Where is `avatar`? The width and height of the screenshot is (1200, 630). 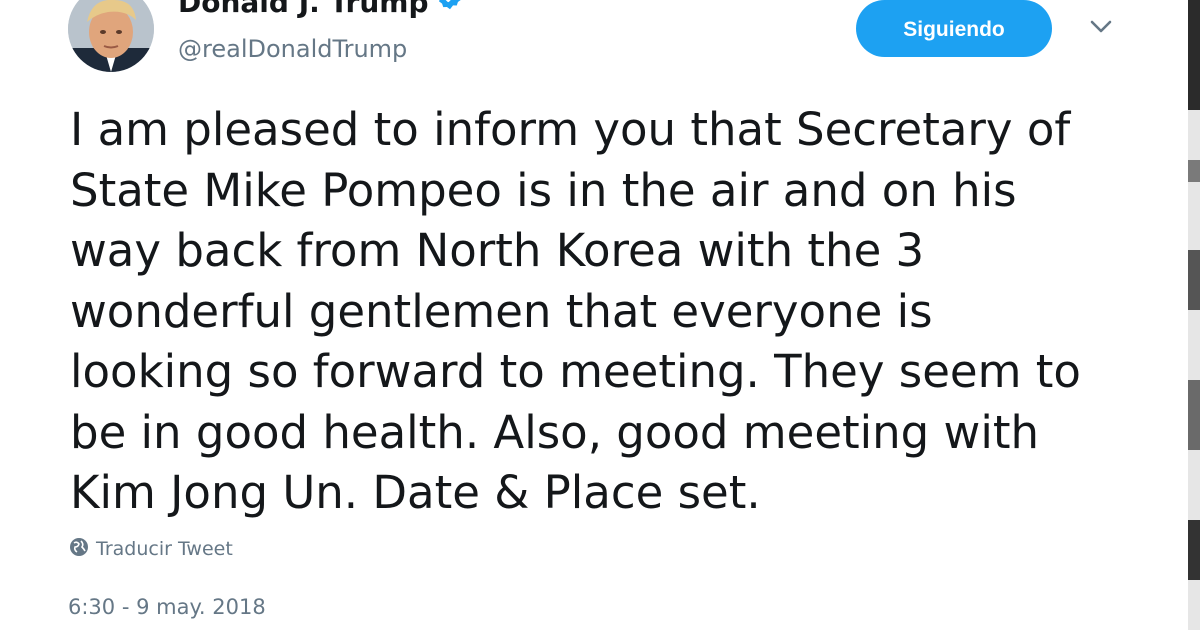
avatar is located at coordinates (111, 36).